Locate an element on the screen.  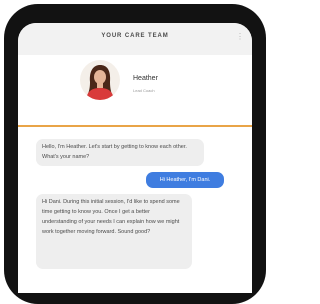
page-title: YOUR CARE TEAM is located at coordinates (135, 36).